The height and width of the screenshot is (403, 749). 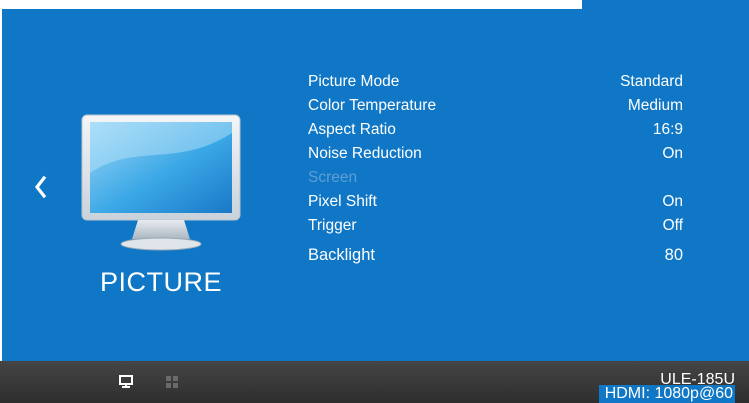 I want to click on section-title: PICTURE, so click(x=160, y=282).